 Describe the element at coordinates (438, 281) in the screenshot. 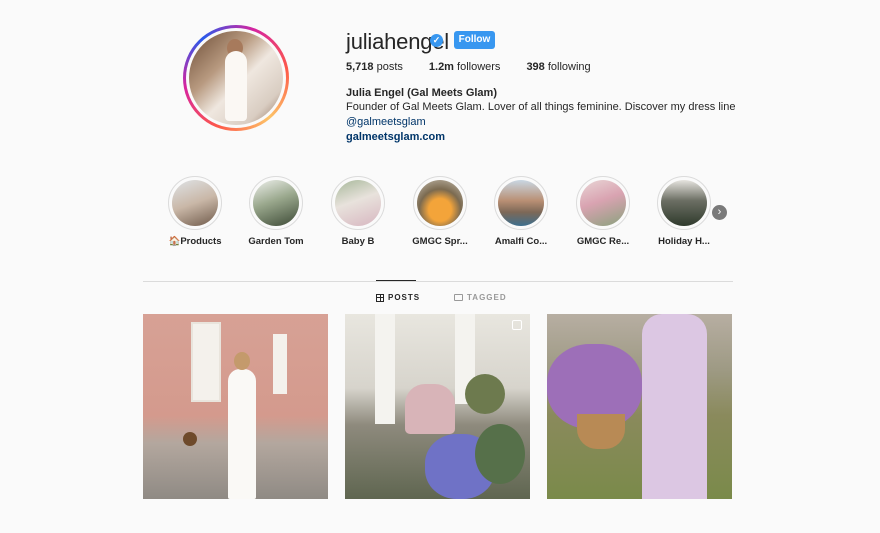

I see `tabs-divider` at that location.